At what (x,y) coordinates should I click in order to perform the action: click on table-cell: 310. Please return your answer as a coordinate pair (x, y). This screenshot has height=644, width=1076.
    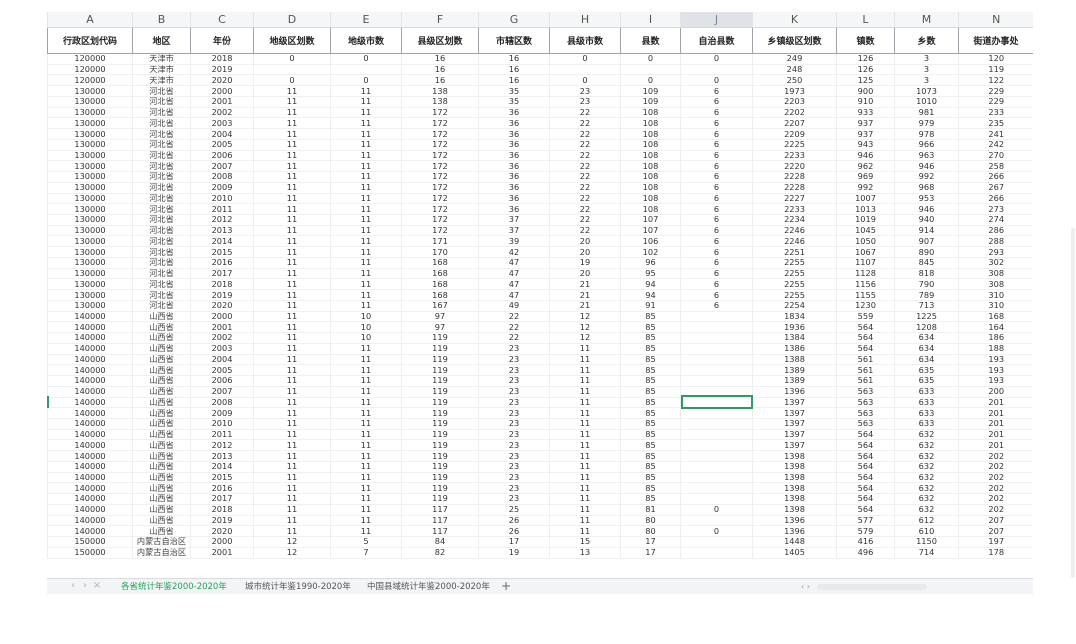
    Looking at the image, I should click on (995, 295).